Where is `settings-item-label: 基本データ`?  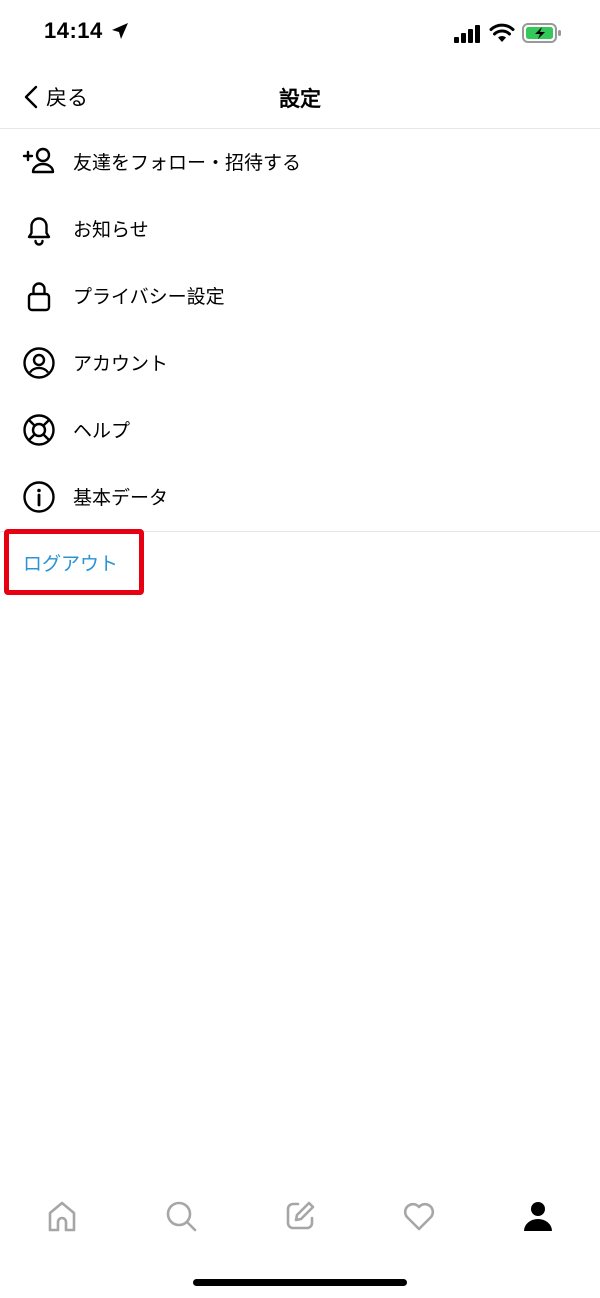 settings-item-label: 基本データ is located at coordinates (121, 498).